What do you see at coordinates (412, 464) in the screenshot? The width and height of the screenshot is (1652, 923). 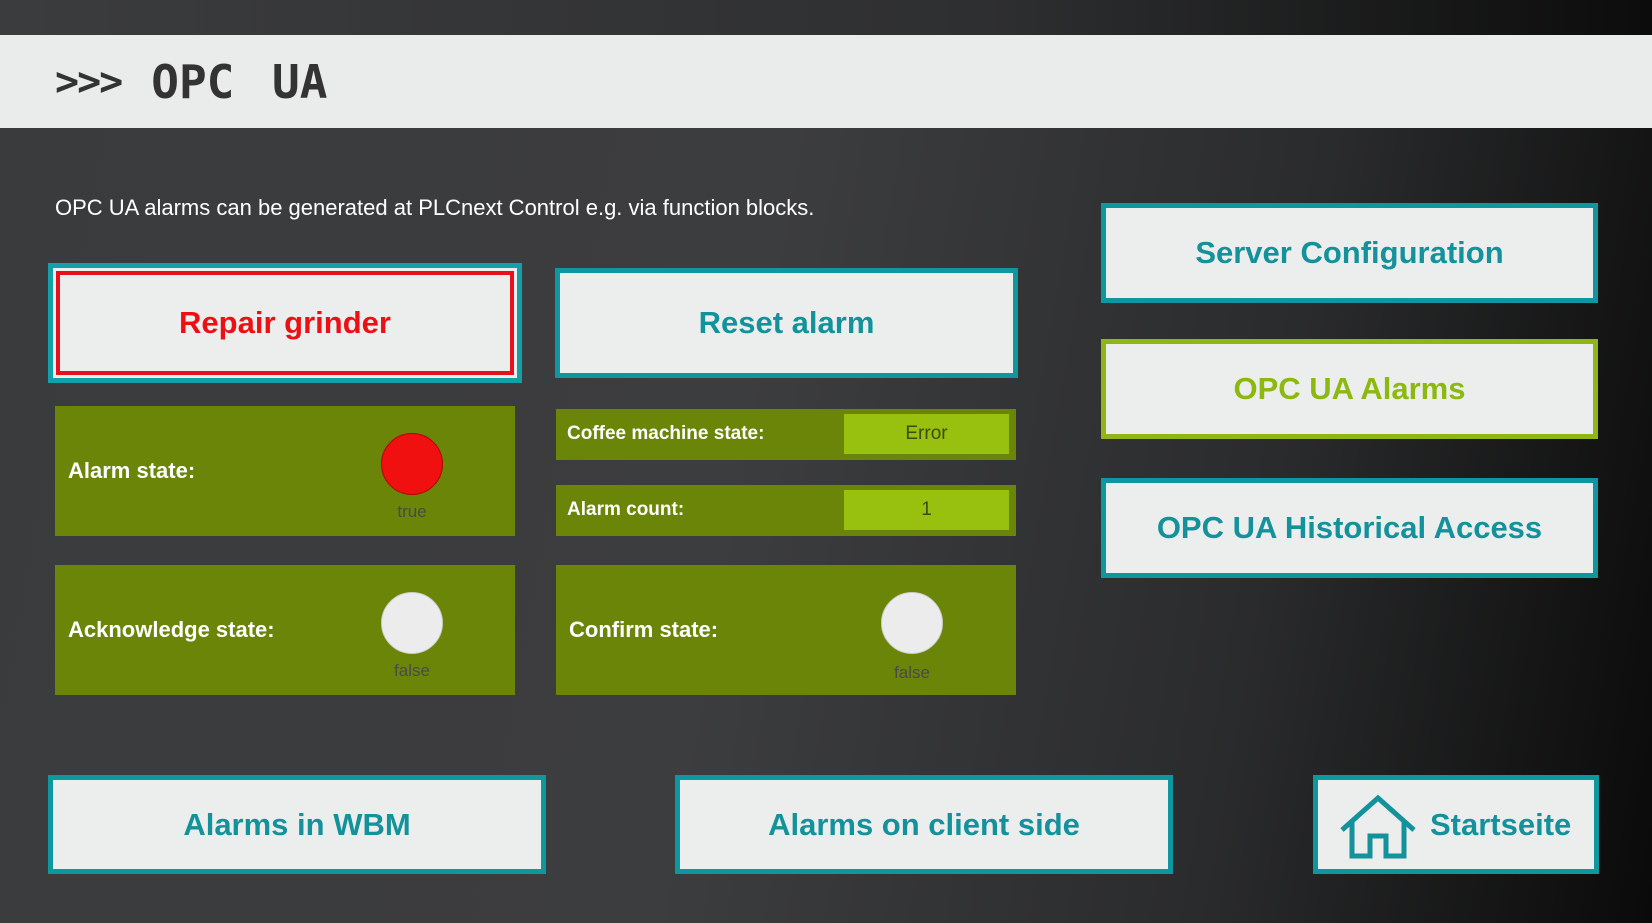 I see `alarm-state-indicator` at bounding box center [412, 464].